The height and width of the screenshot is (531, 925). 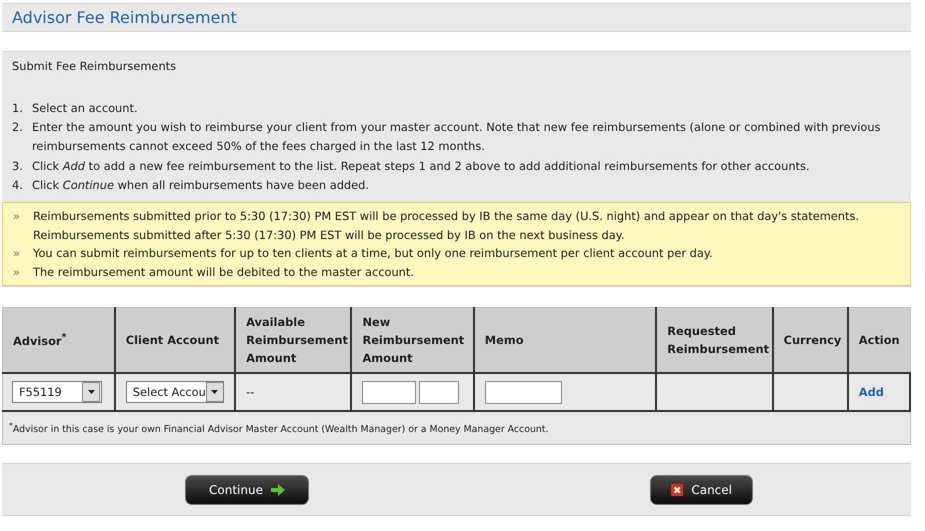 I want to click on step-text: Enter the amount you wish to reimburse your client from your master account. Note that new fee reimbursements (alone or combined with previous reimbursements cannot exceed 50% of the fees charged in the last 12 months., so click(x=457, y=137).